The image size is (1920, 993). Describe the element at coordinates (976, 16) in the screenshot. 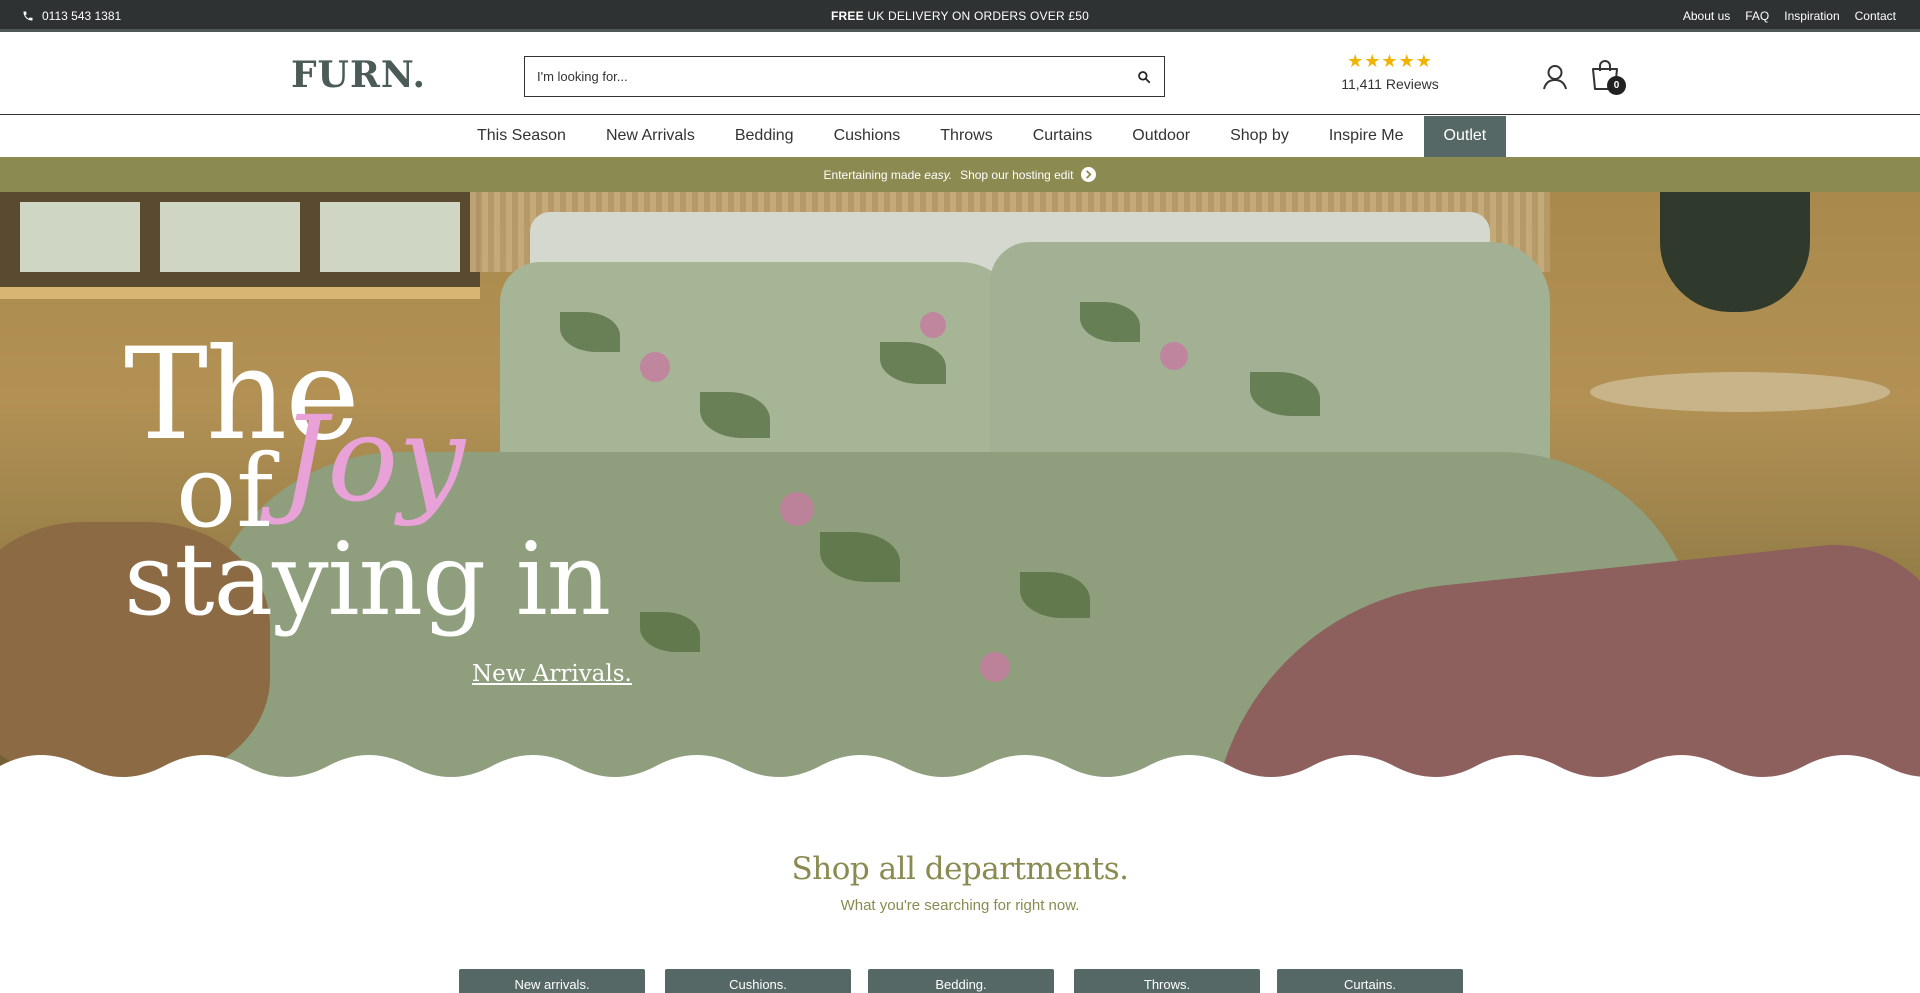

I see `promo-text: UK DELIVERY ON ORDERS OVER £50` at that location.